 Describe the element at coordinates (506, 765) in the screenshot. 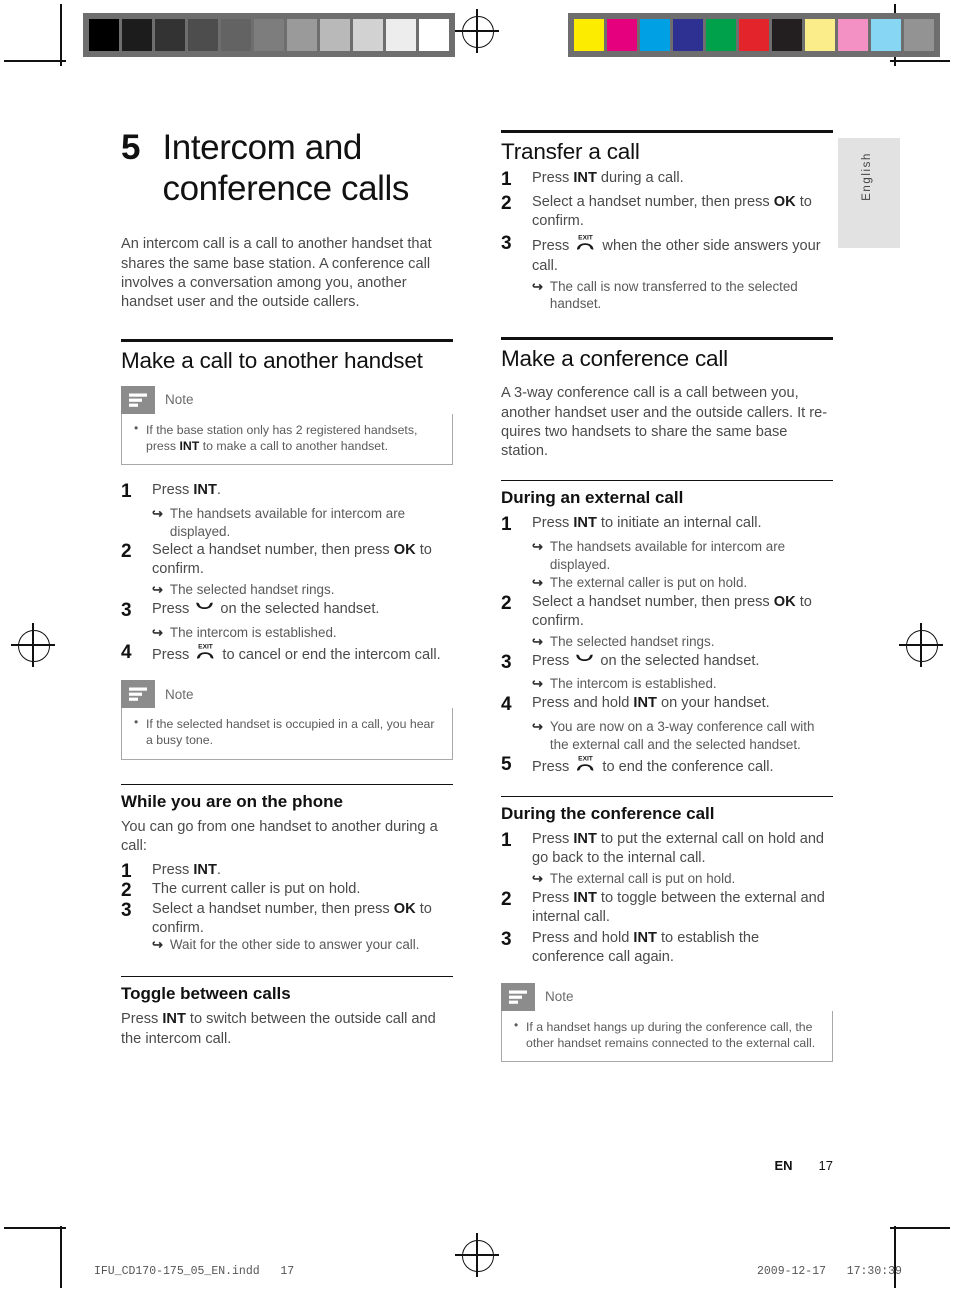

I see `step-number: 5` at that location.